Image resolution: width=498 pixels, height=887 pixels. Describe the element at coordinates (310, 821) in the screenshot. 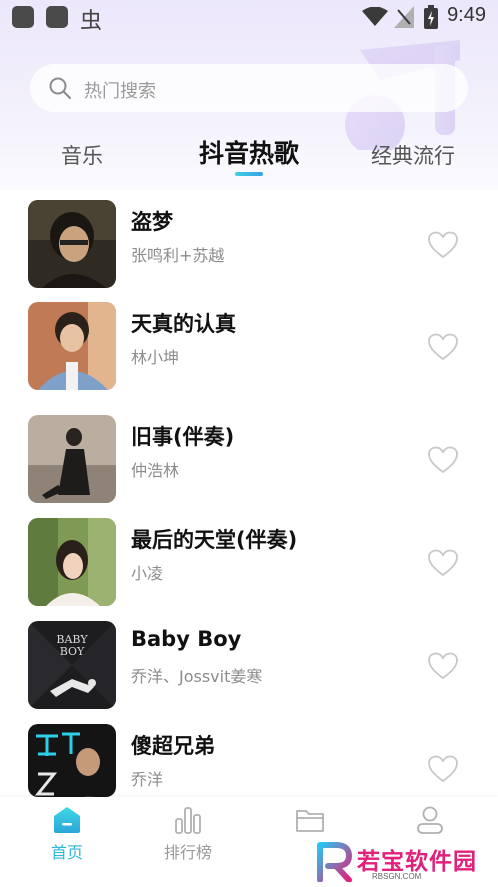

I see `folder-icon` at that location.